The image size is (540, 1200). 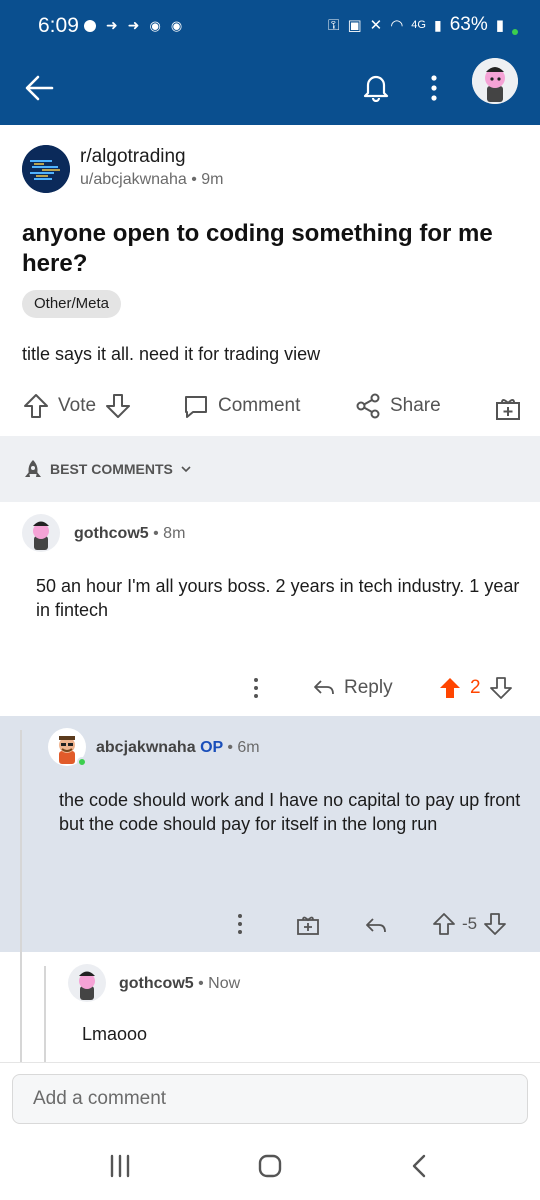 I want to click on notification-icons: ➜ ➜ ◉ ◉, so click(x=133, y=25).